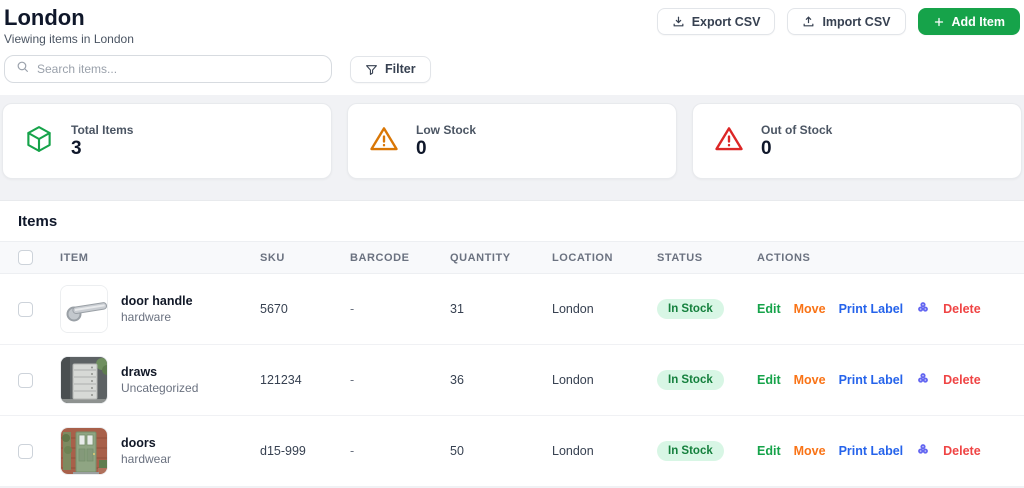  What do you see at coordinates (39, 141) in the screenshot?
I see `package-icon` at bounding box center [39, 141].